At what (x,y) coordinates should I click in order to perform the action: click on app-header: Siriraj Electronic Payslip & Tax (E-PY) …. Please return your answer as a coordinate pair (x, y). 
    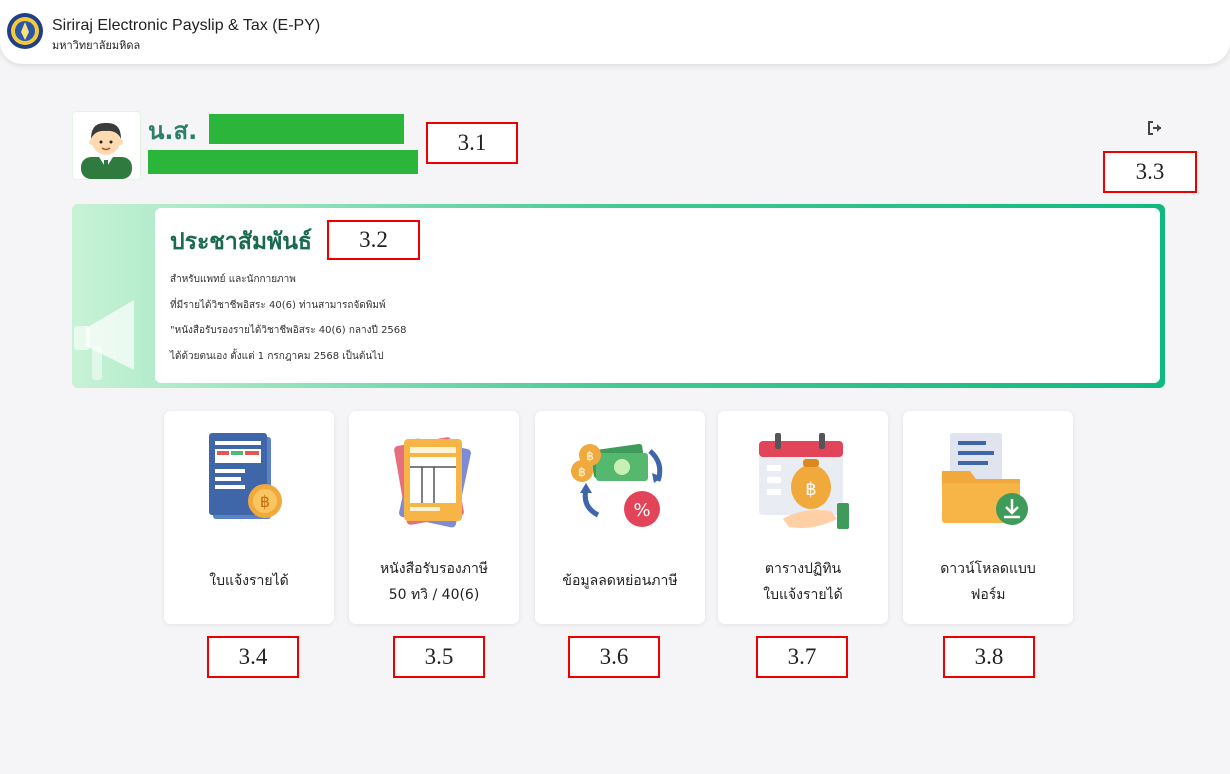
    Looking at the image, I should click on (615, 32).